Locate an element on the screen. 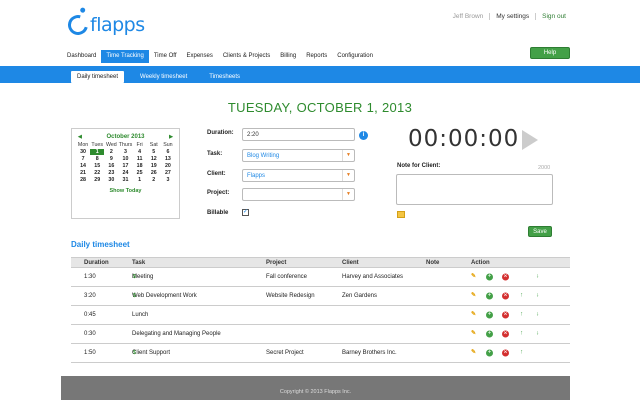 The image size is (640, 400). calendar-day: 23 is located at coordinates (111, 173).